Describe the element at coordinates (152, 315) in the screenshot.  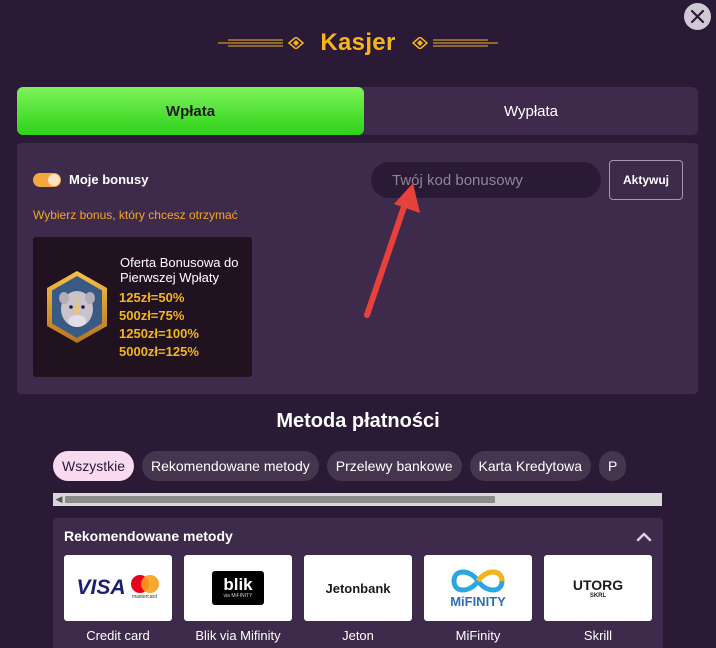
I see `offer-line: 500zł=75%` at that location.